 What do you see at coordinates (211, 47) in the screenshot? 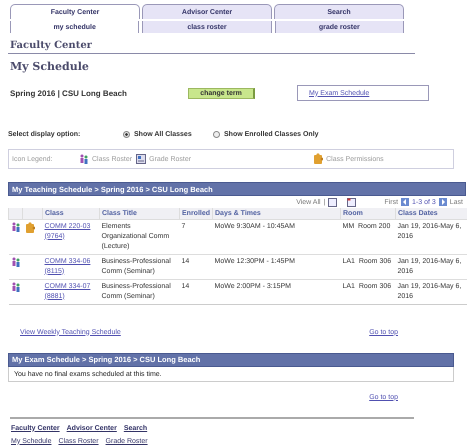
I see `page-heading: Faculty Center` at bounding box center [211, 47].